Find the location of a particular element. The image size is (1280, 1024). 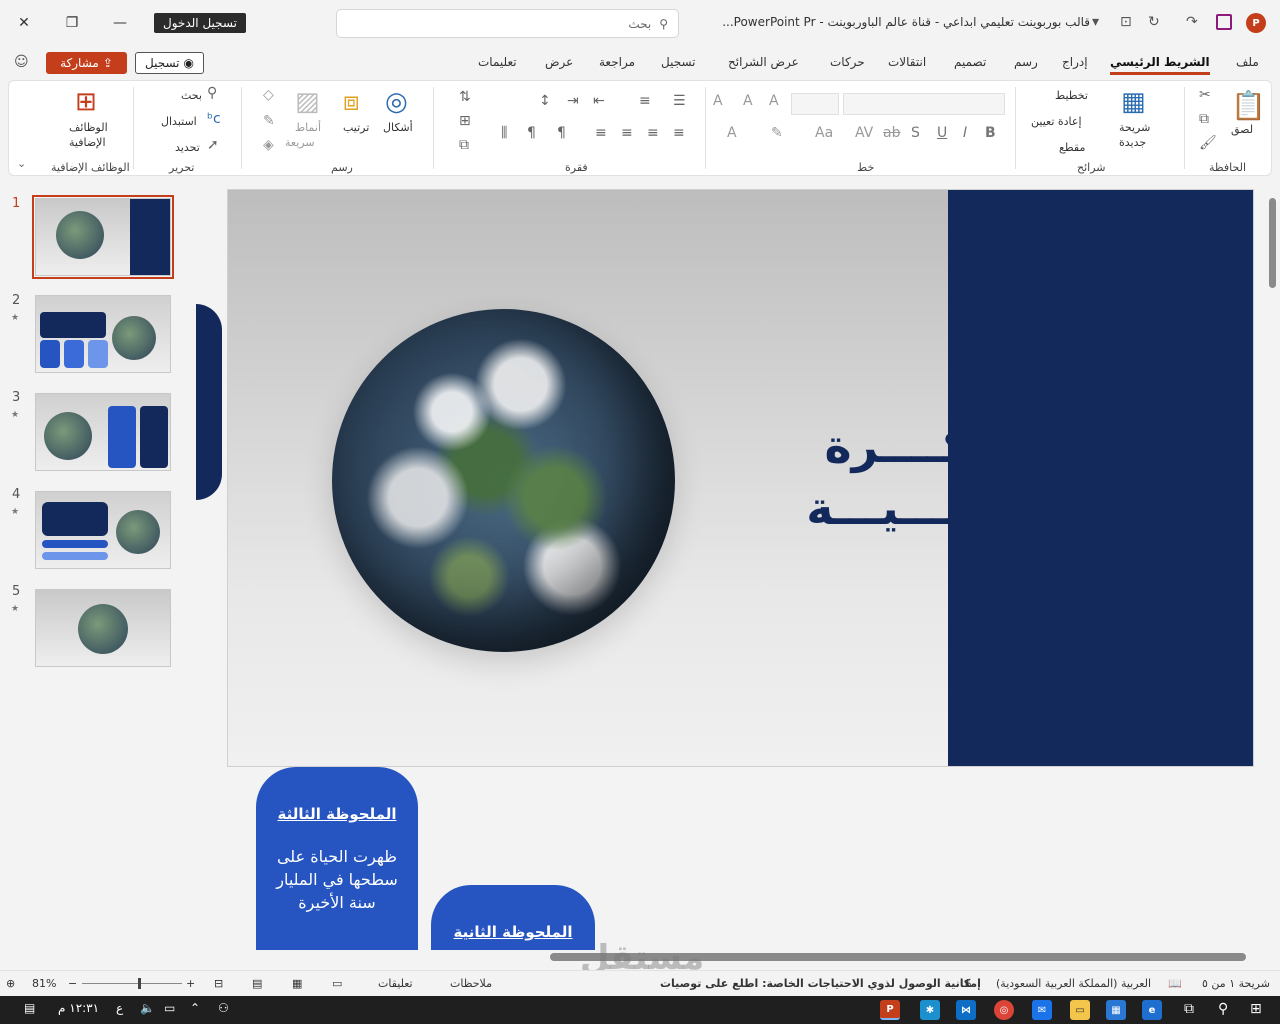

powerpoint-taskbar-icon: P is located at coordinates (890, 1010).